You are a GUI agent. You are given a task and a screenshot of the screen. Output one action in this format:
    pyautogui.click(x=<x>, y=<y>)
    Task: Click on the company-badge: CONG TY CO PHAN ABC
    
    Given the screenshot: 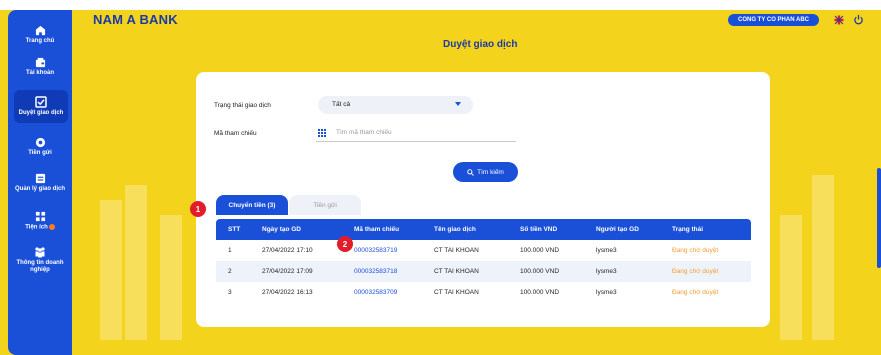 What is the action you would take?
    pyautogui.click(x=774, y=20)
    